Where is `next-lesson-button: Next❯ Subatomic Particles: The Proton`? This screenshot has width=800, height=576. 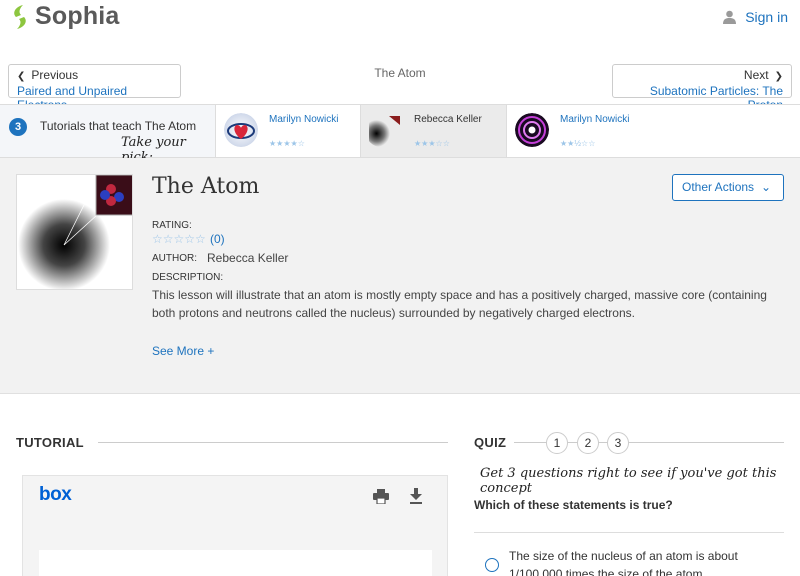 next-lesson-button: Next❯ Subatomic Particles: The Proton is located at coordinates (702, 88).